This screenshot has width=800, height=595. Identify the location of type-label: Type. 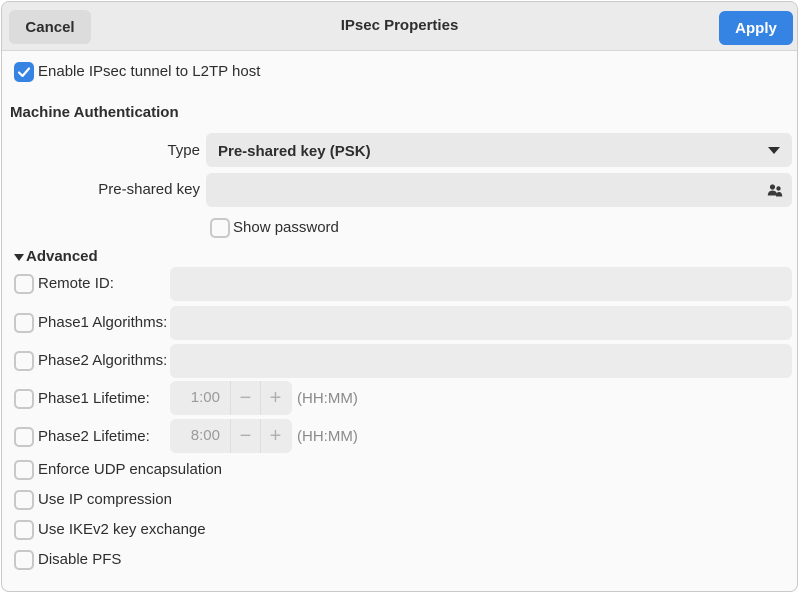
(183, 150).